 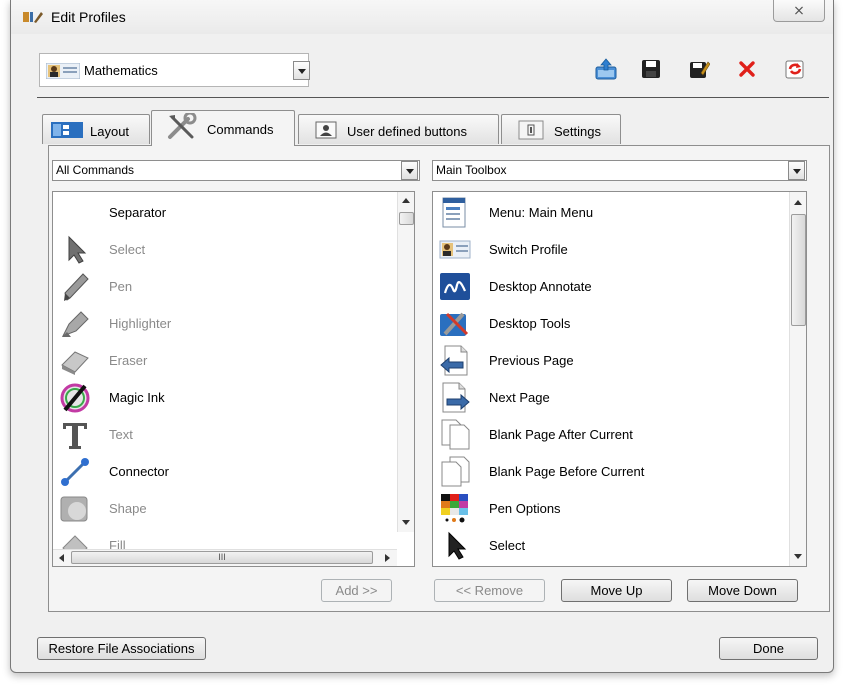 What do you see at coordinates (530, 323) in the screenshot?
I see `list-item-label: Desktop Tools` at bounding box center [530, 323].